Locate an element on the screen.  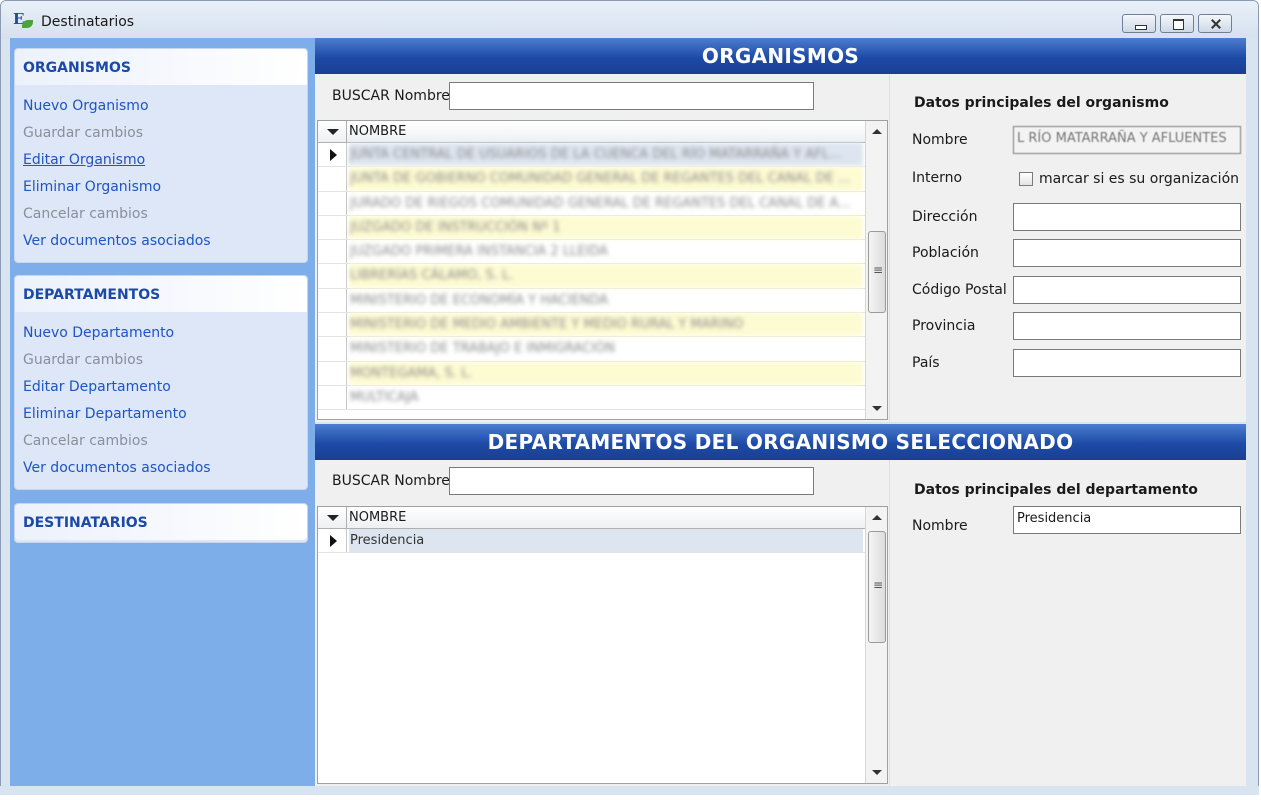
departamentos-grid-header: NOMBRE is located at coordinates (602, 518).